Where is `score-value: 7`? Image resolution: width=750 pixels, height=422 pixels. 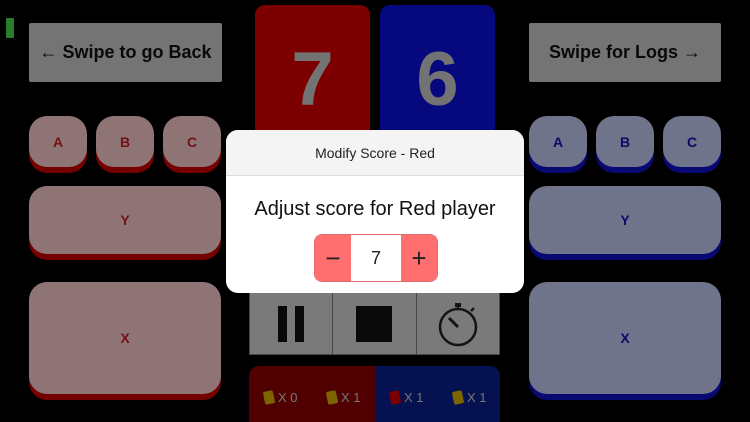
score-value: 7 is located at coordinates (376, 258).